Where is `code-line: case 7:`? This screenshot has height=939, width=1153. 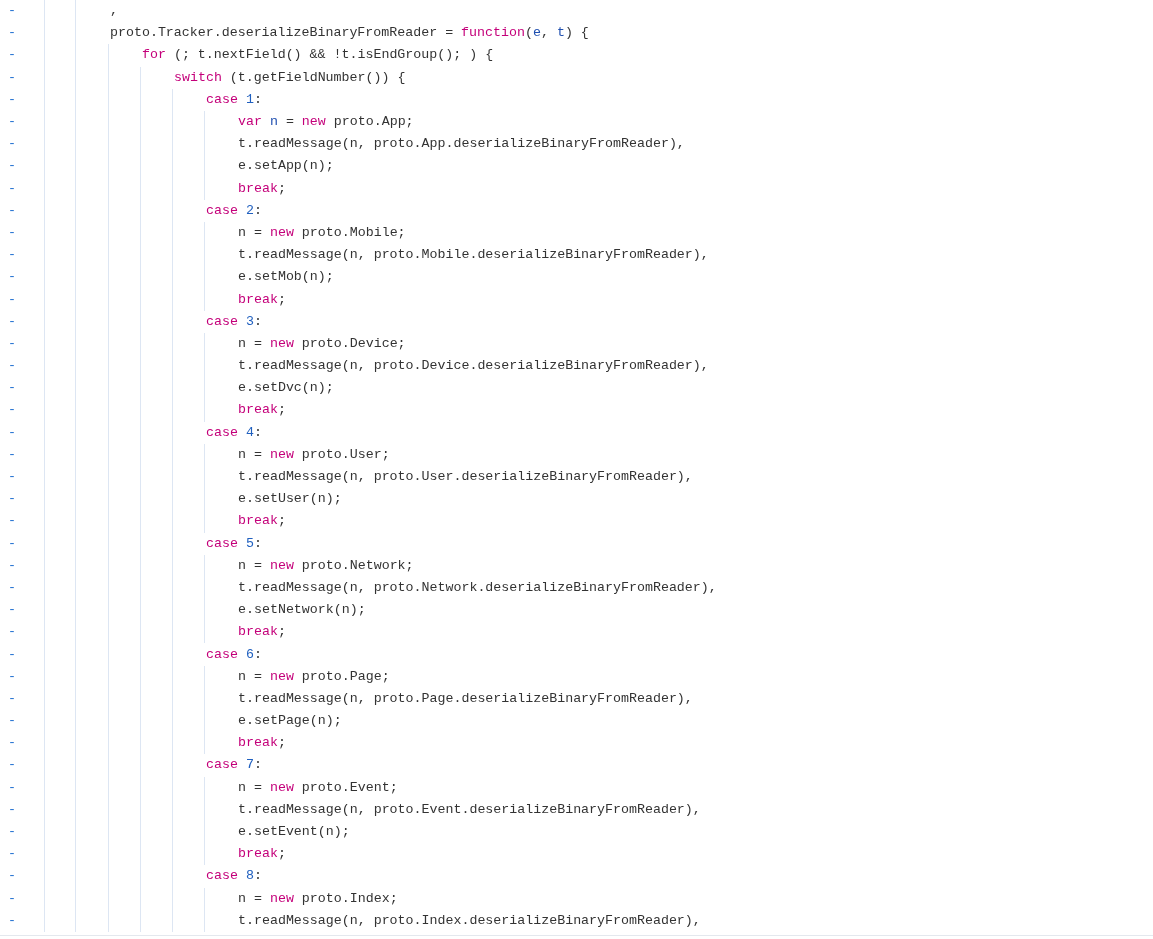 code-line: case 7: is located at coordinates (234, 765).